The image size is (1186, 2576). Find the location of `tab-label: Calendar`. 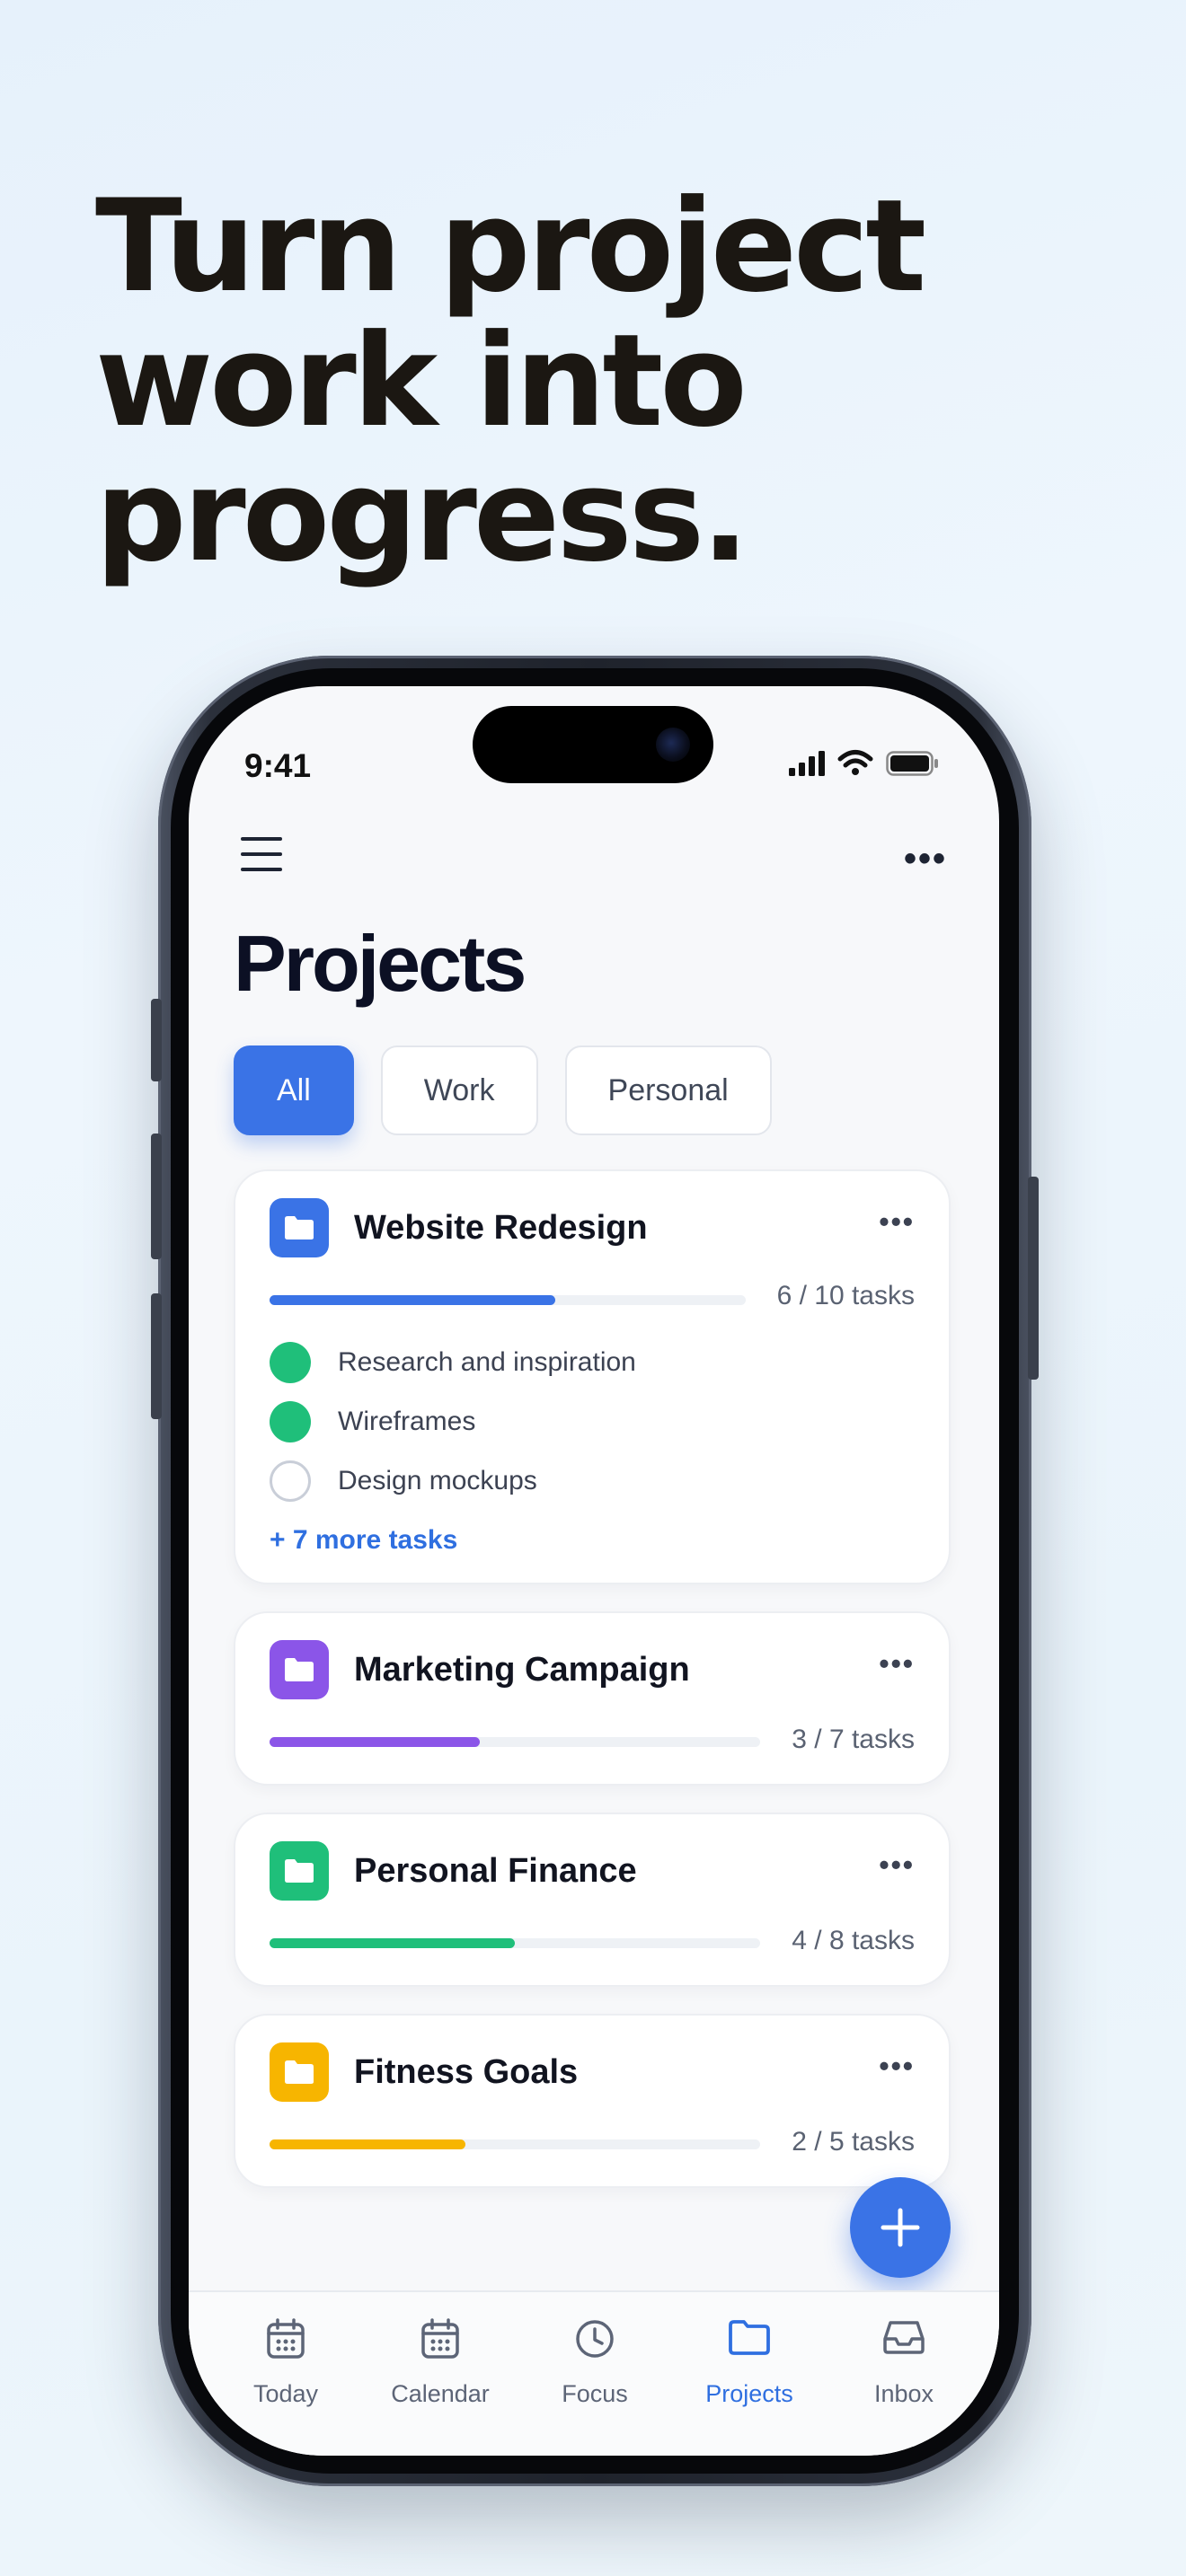

tab-label: Calendar is located at coordinates (440, 2393).